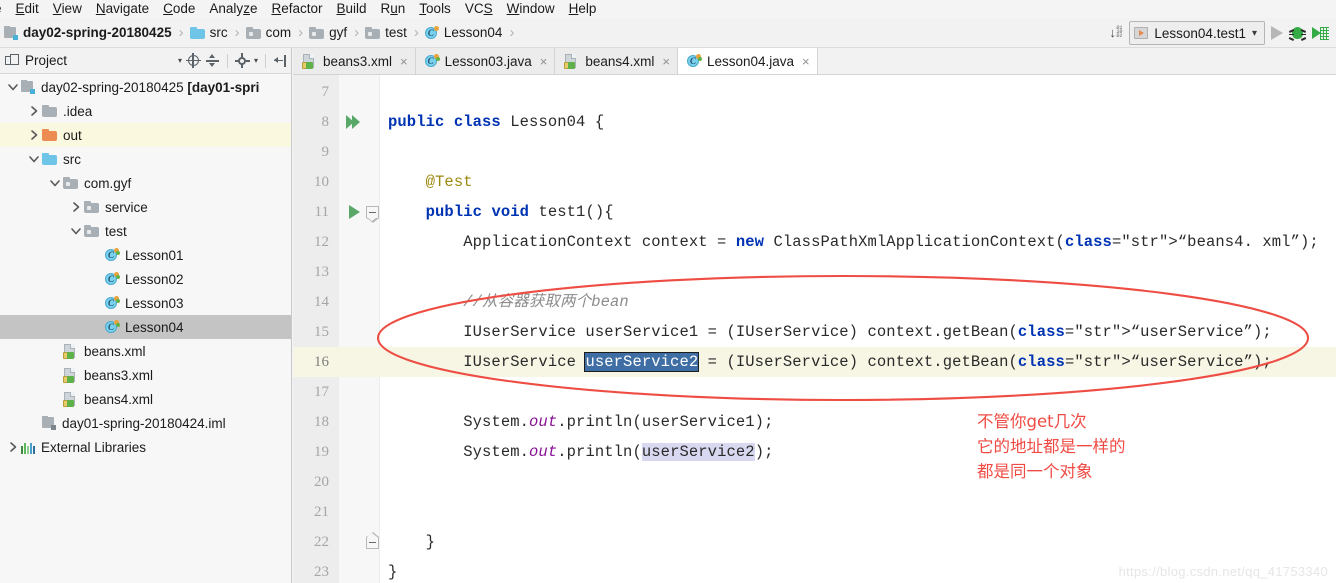 The width and height of the screenshot is (1336, 583). What do you see at coordinates (227, 60) in the screenshot?
I see `toolbar-divider` at bounding box center [227, 60].